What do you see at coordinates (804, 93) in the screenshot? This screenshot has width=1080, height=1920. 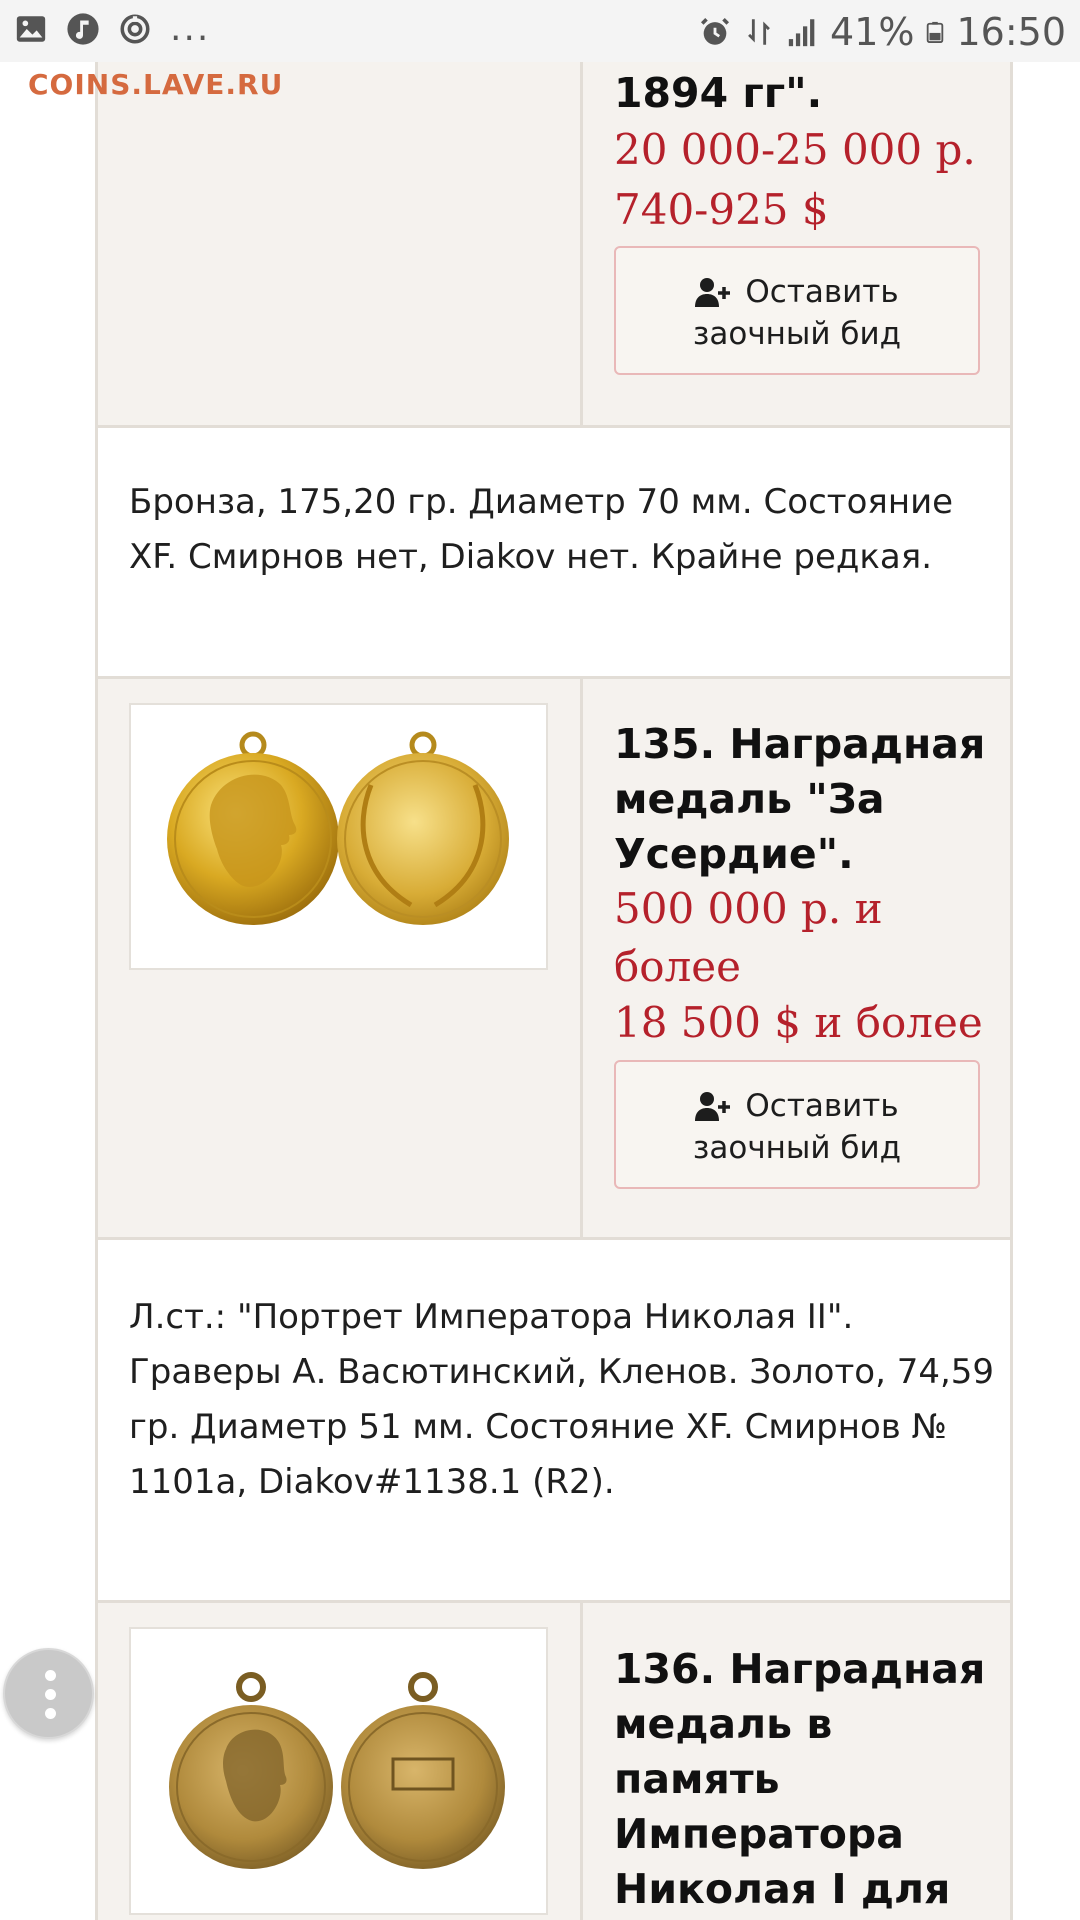 I see `lot-title: 1894 гг".` at bounding box center [804, 93].